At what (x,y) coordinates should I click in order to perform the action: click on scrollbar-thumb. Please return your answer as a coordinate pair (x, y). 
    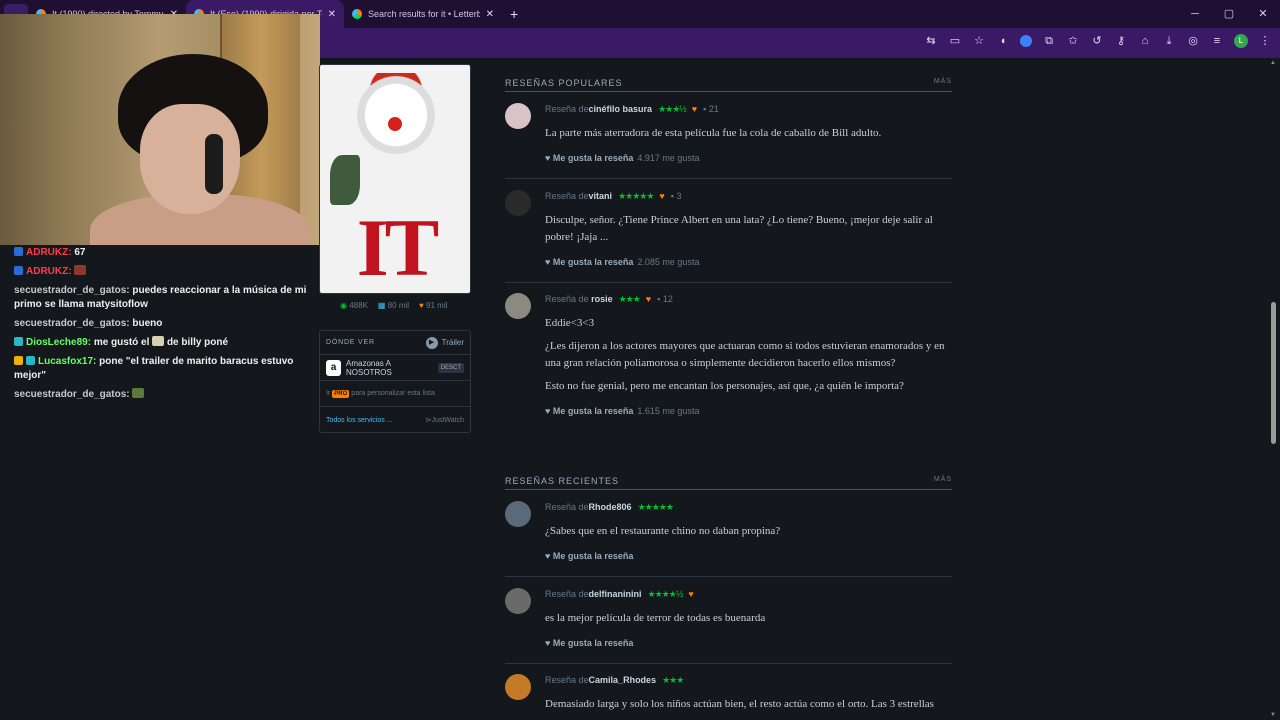
    Looking at the image, I should click on (1273, 373).